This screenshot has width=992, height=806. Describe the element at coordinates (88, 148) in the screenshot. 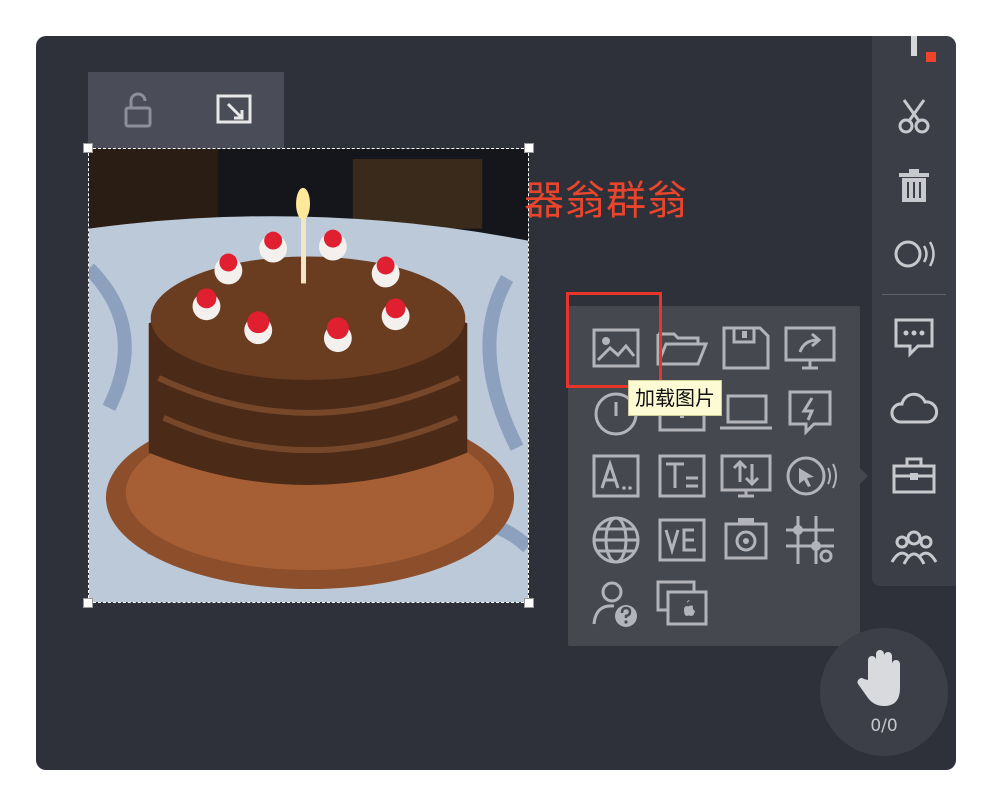

I see `resize-handle-top-left` at that location.